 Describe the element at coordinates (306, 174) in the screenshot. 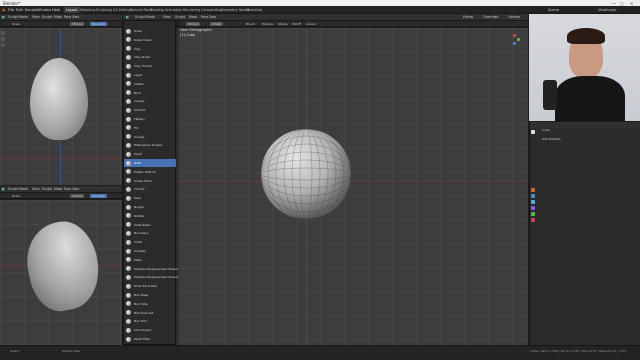

I see `sphere-mesh` at that location.